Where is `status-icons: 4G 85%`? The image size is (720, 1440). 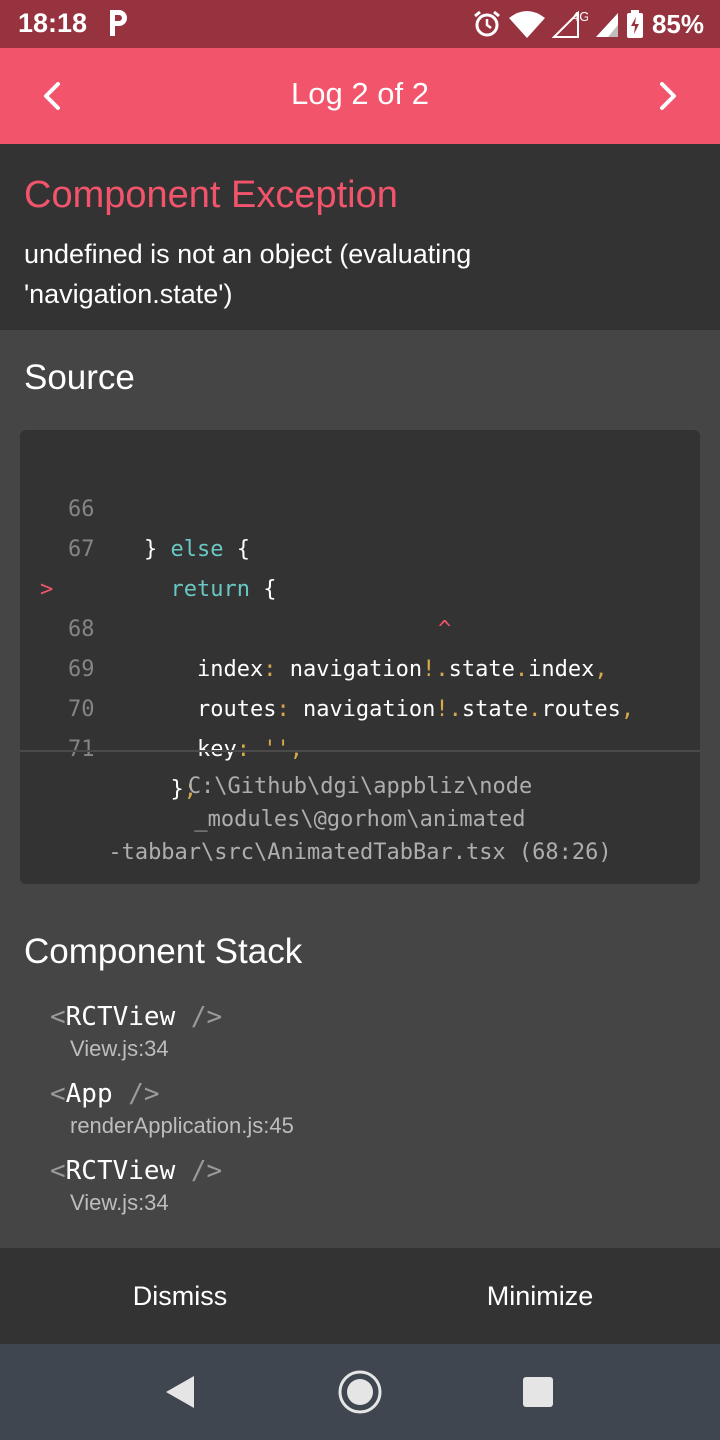 status-icons: 4G 85% is located at coordinates (588, 24).